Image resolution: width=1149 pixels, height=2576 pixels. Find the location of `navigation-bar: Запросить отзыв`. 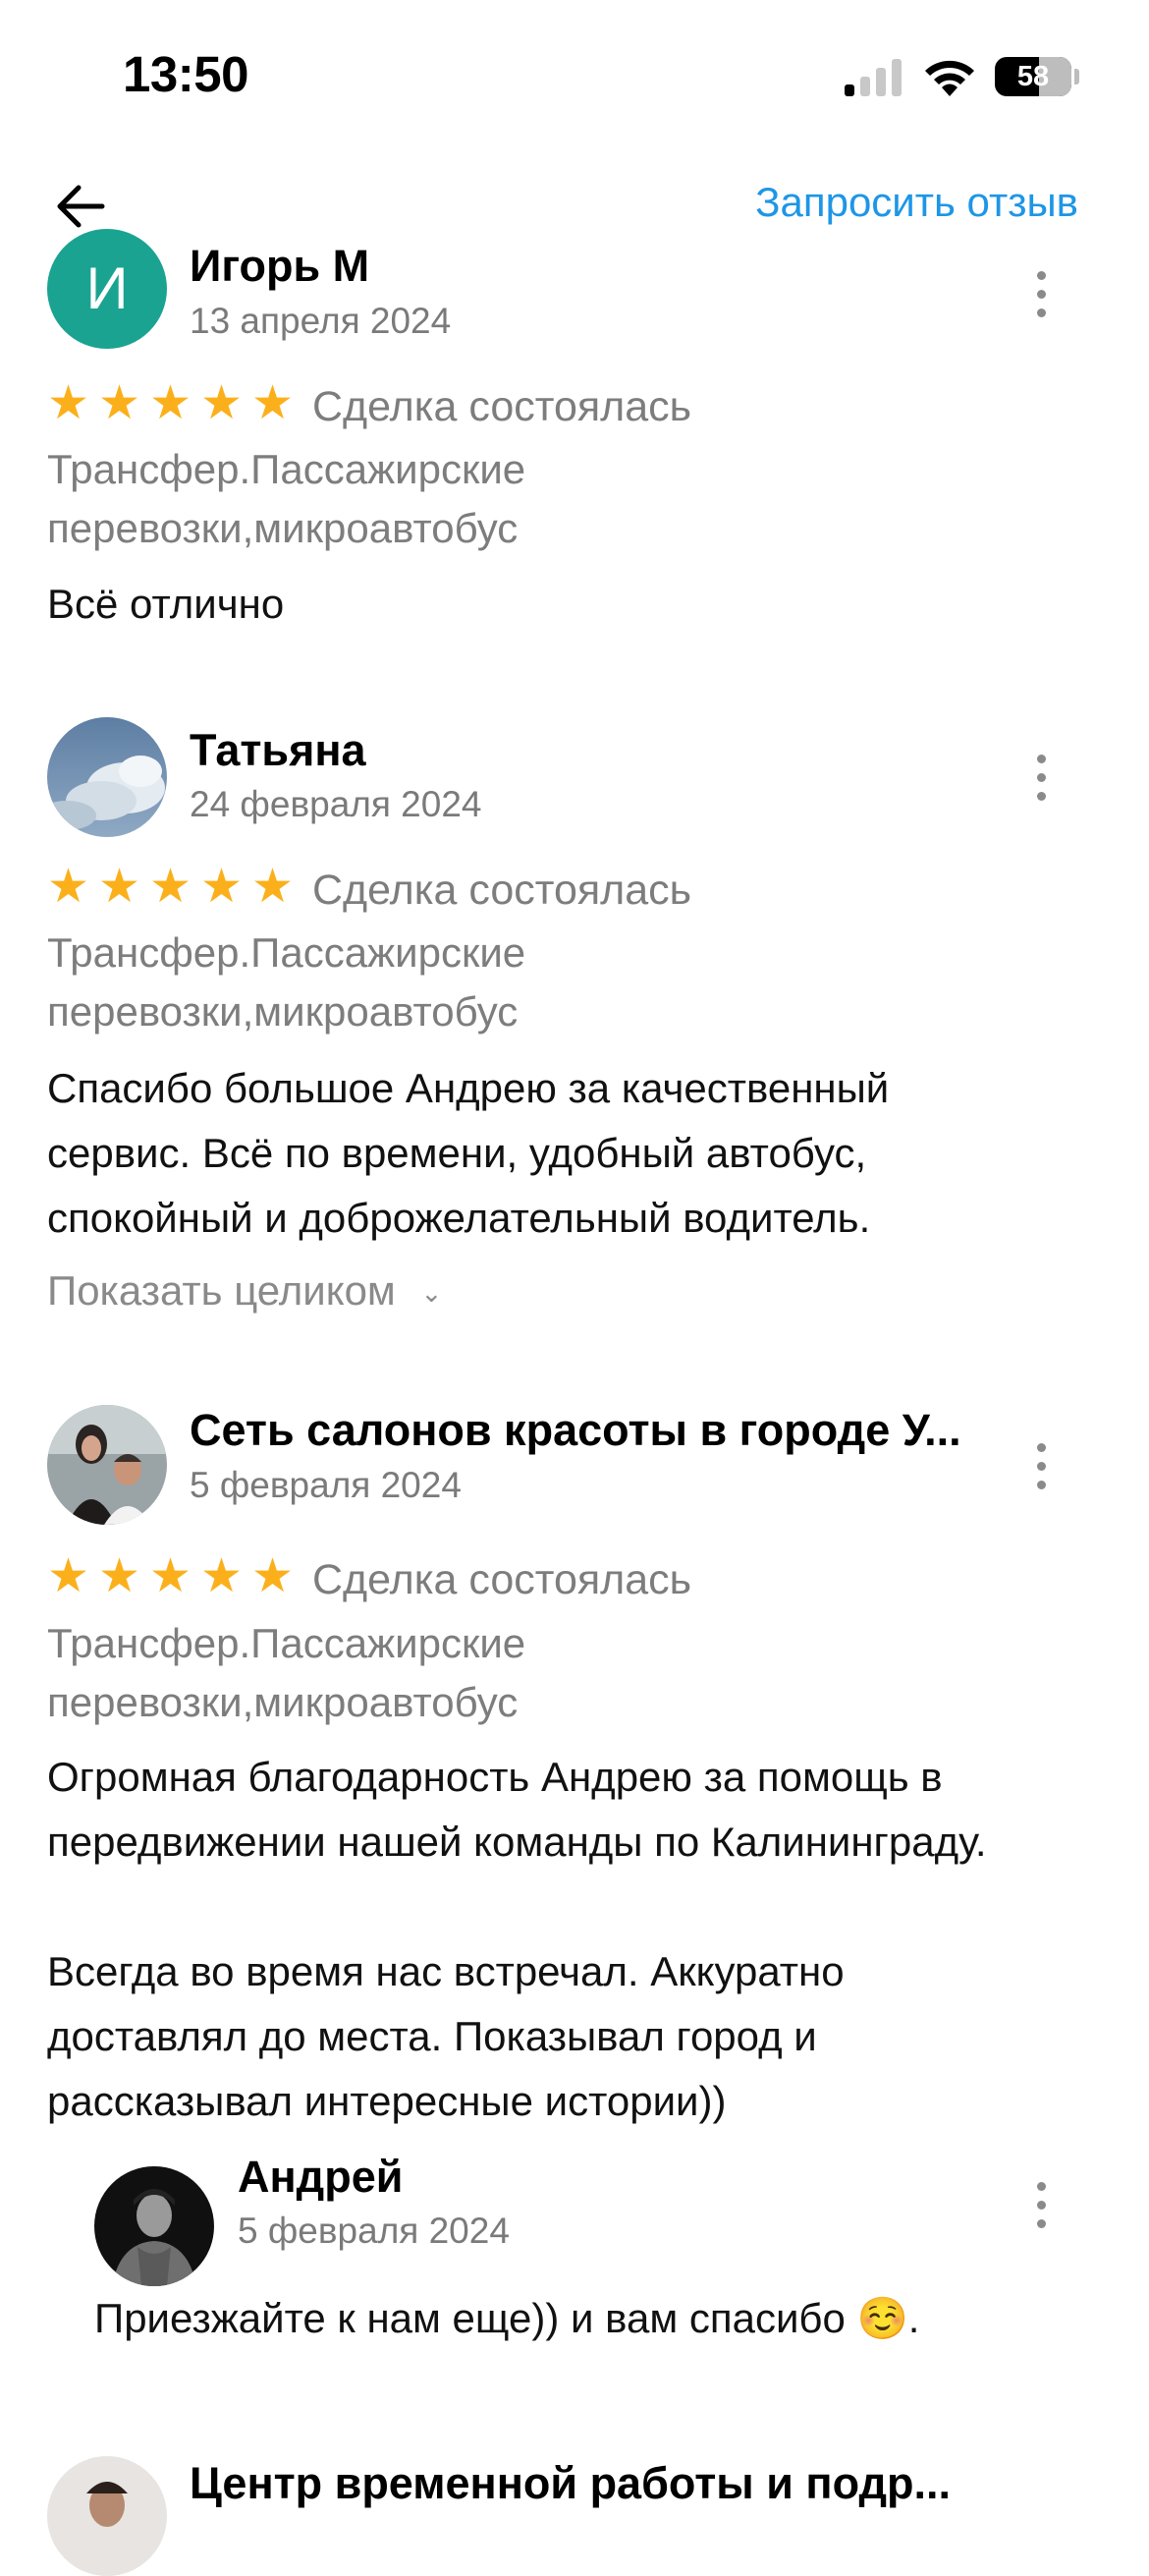

navigation-bar: Запросить отзыв is located at coordinates (574, 204).